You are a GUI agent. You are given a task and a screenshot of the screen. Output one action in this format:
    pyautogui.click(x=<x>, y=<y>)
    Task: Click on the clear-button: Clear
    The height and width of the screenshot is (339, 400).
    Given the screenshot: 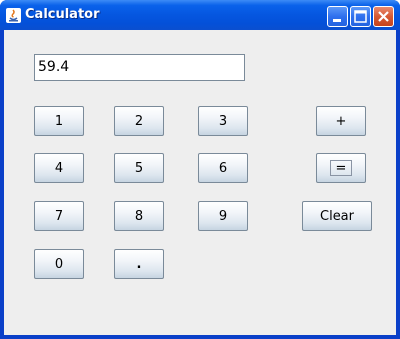 What is the action you would take?
    pyautogui.click(x=337, y=216)
    